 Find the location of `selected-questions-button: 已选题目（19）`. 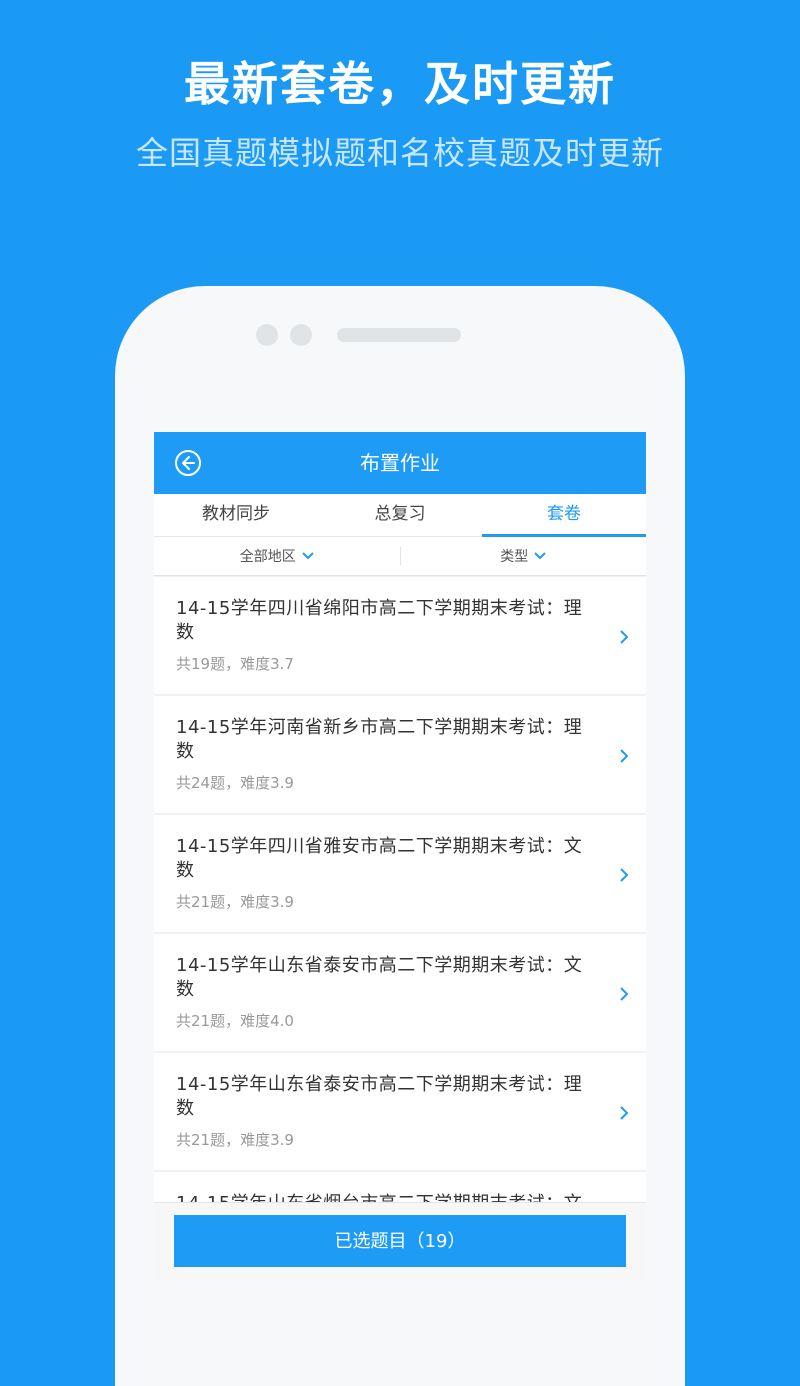

selected-questions-button: 已选题目（19） is located at coordinates (400, 1241).